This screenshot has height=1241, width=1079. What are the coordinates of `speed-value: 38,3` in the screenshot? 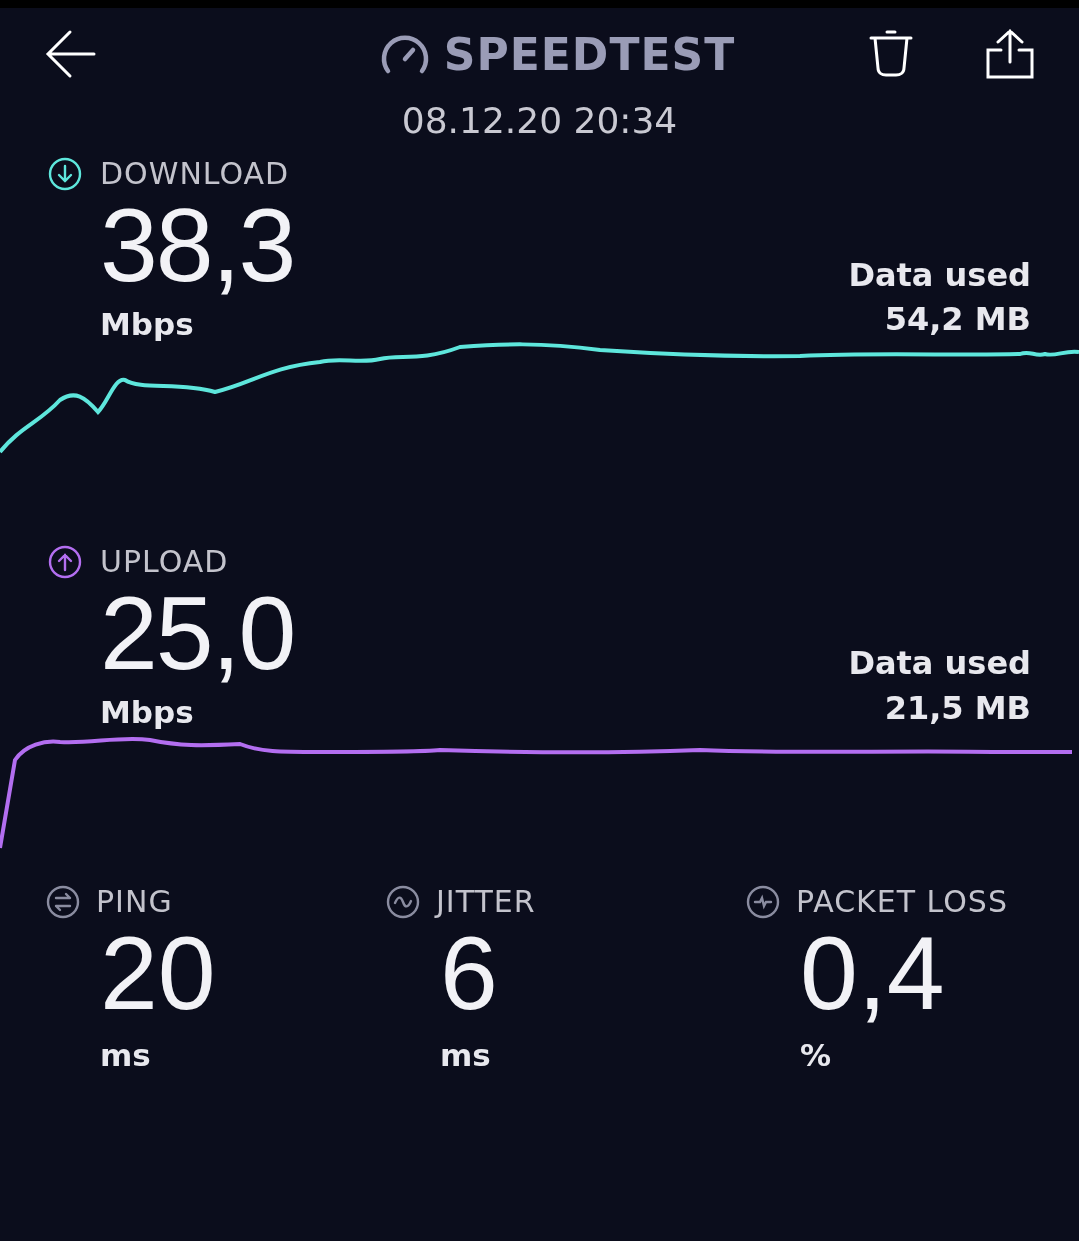 It's located at (197, 246).